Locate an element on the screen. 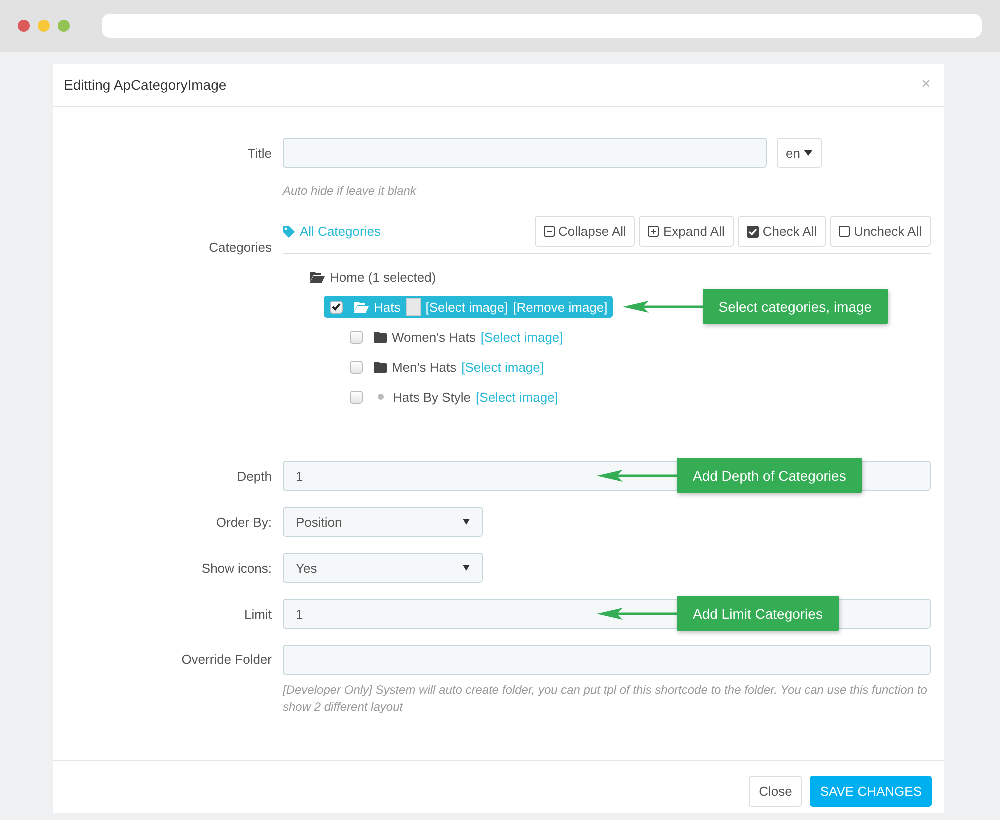  empty-square-icon is located at coordinates (844, 231).